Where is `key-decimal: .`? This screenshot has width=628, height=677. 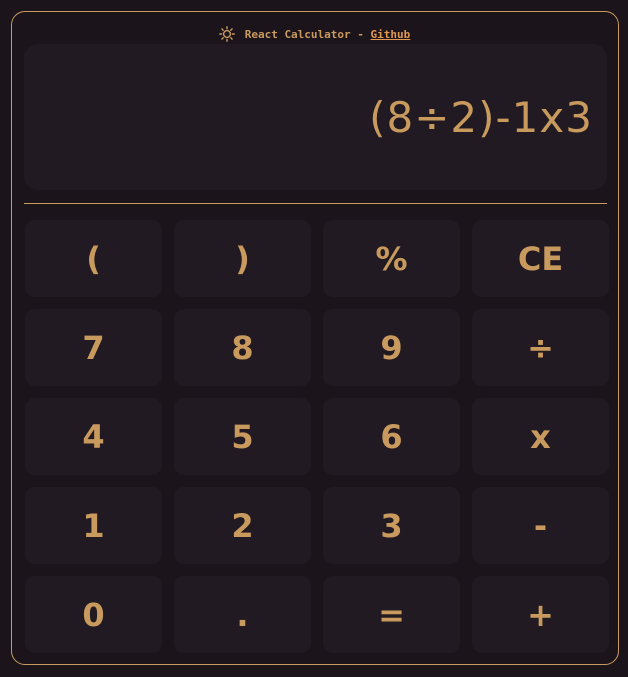 key-decimal: . is located at coordinates (242, 614).